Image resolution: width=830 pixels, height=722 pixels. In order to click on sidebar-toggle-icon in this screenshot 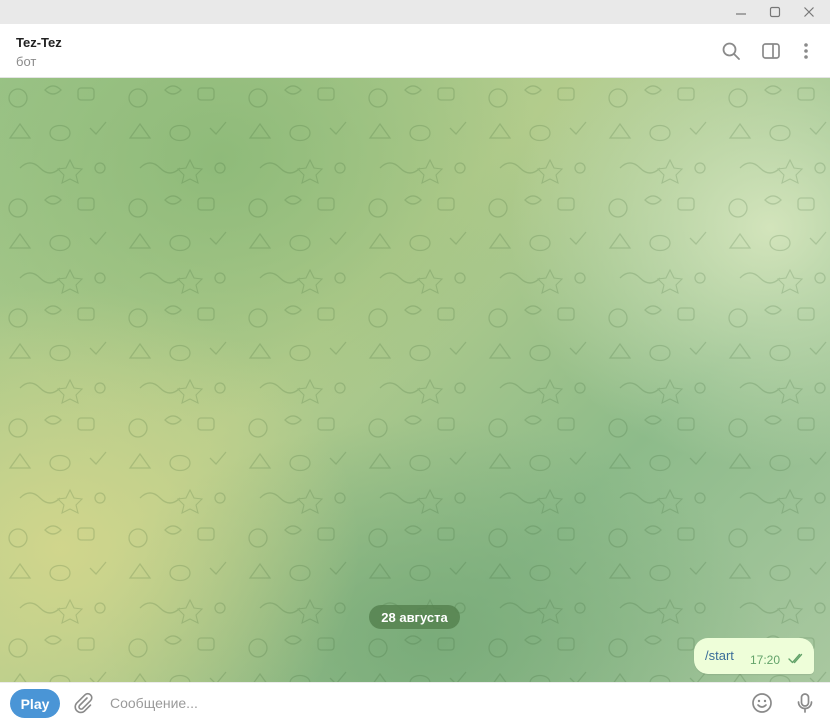, I will do `click(771, 51)`.